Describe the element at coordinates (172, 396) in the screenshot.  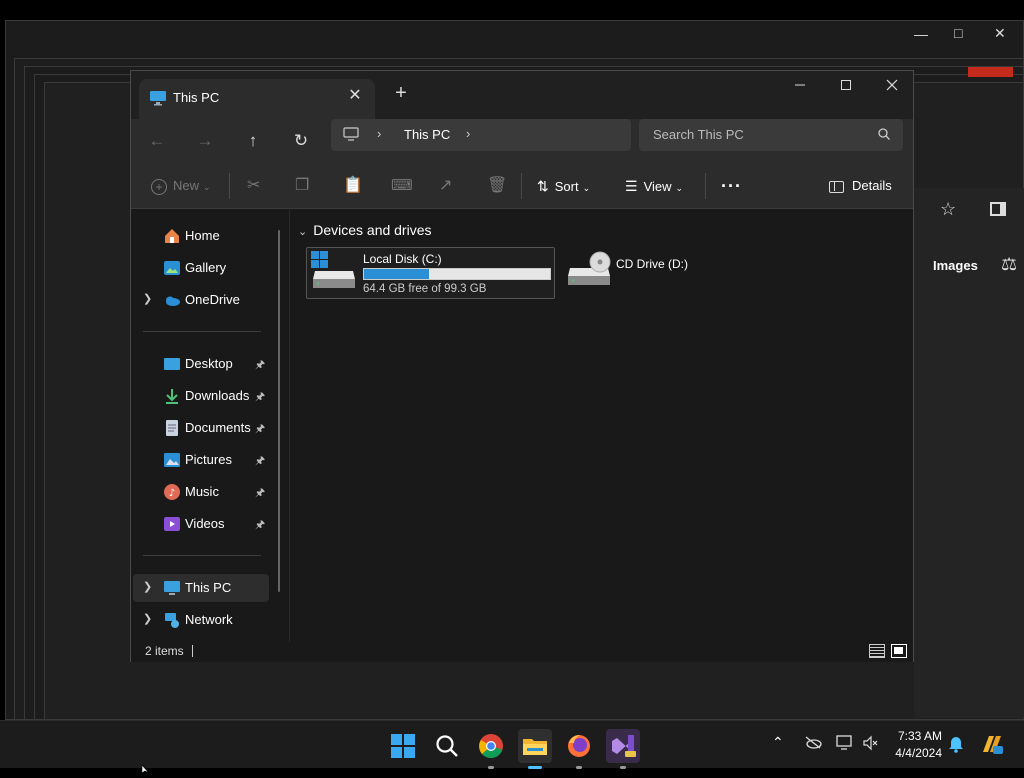
I see `download-icon` at that location.